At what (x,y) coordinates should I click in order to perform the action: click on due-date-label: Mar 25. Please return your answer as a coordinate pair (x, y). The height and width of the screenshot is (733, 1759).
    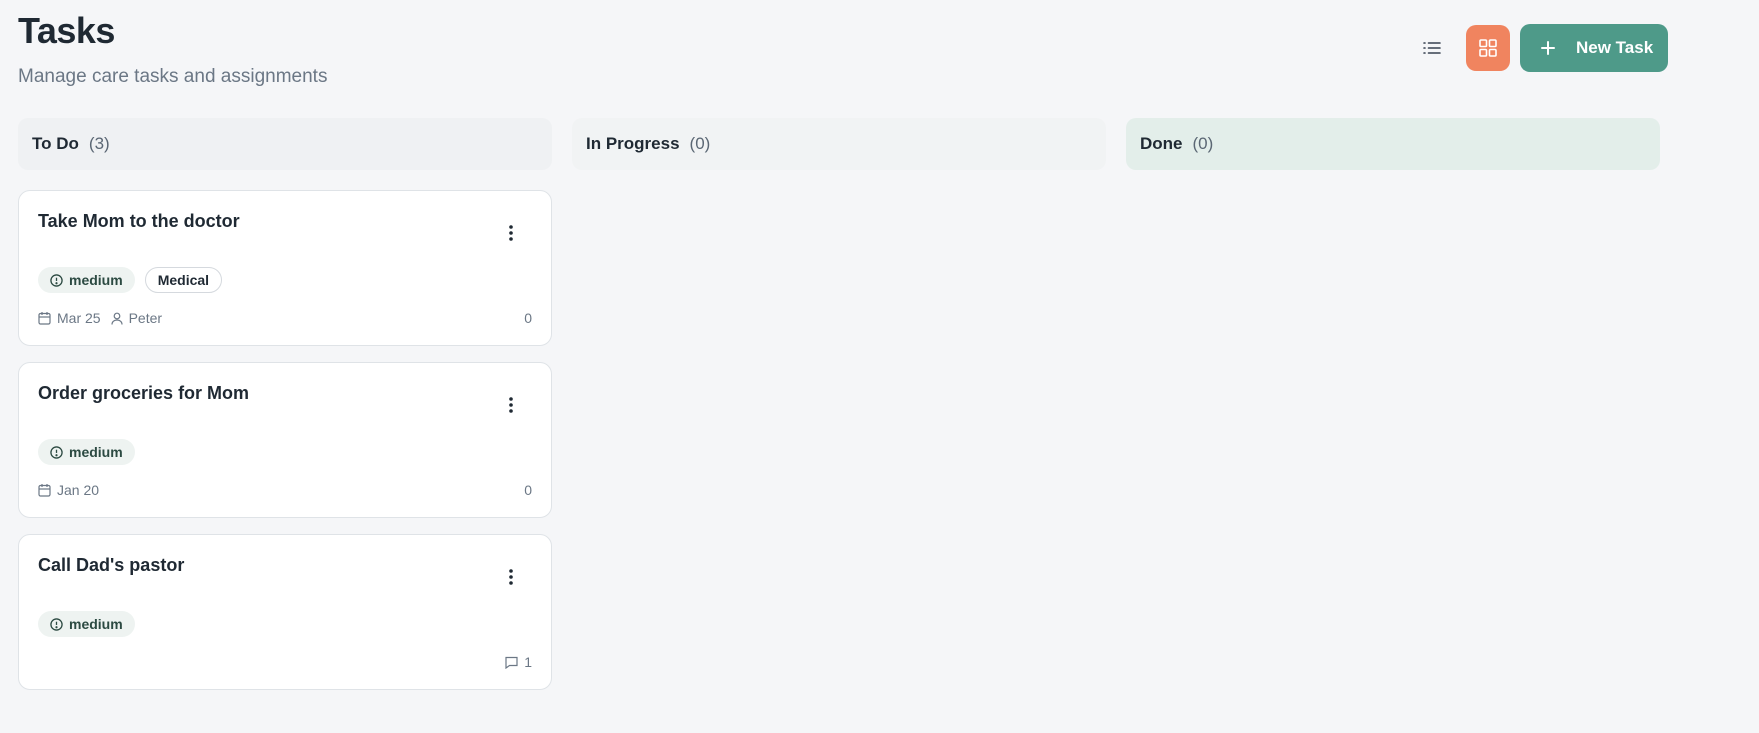
    Looking at the image, I should click on (79, 318).